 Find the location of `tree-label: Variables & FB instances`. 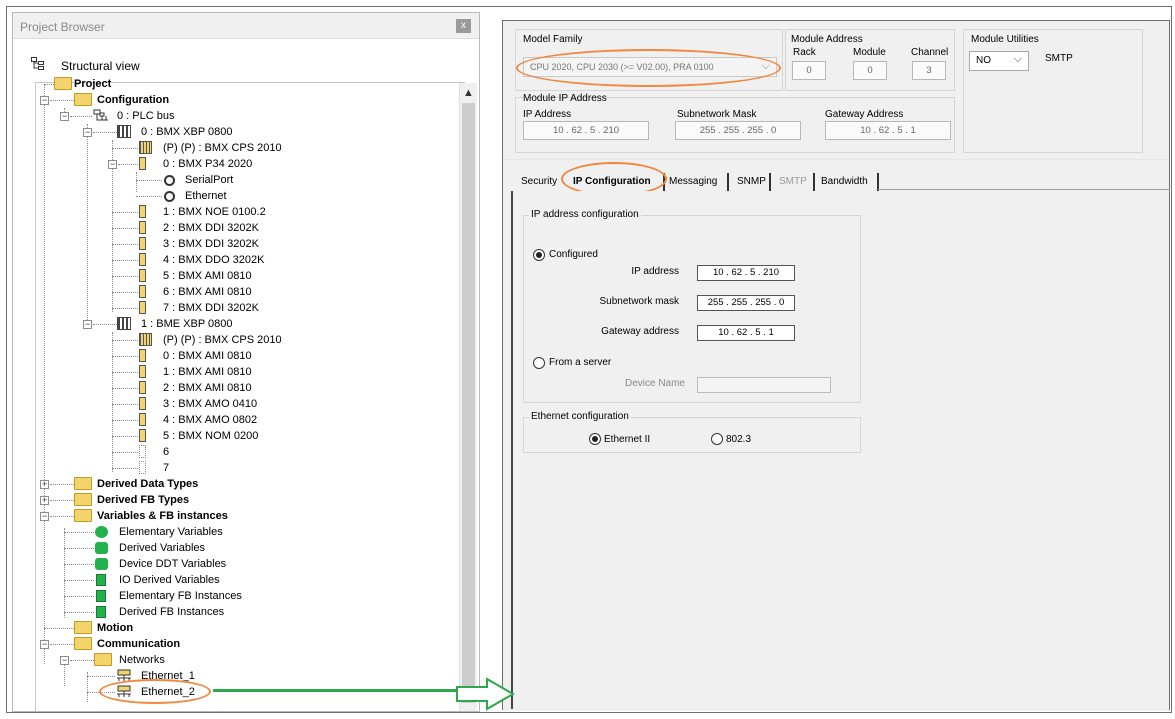

tree-label: Variables & FB instances is located at coordinates (162, 516).